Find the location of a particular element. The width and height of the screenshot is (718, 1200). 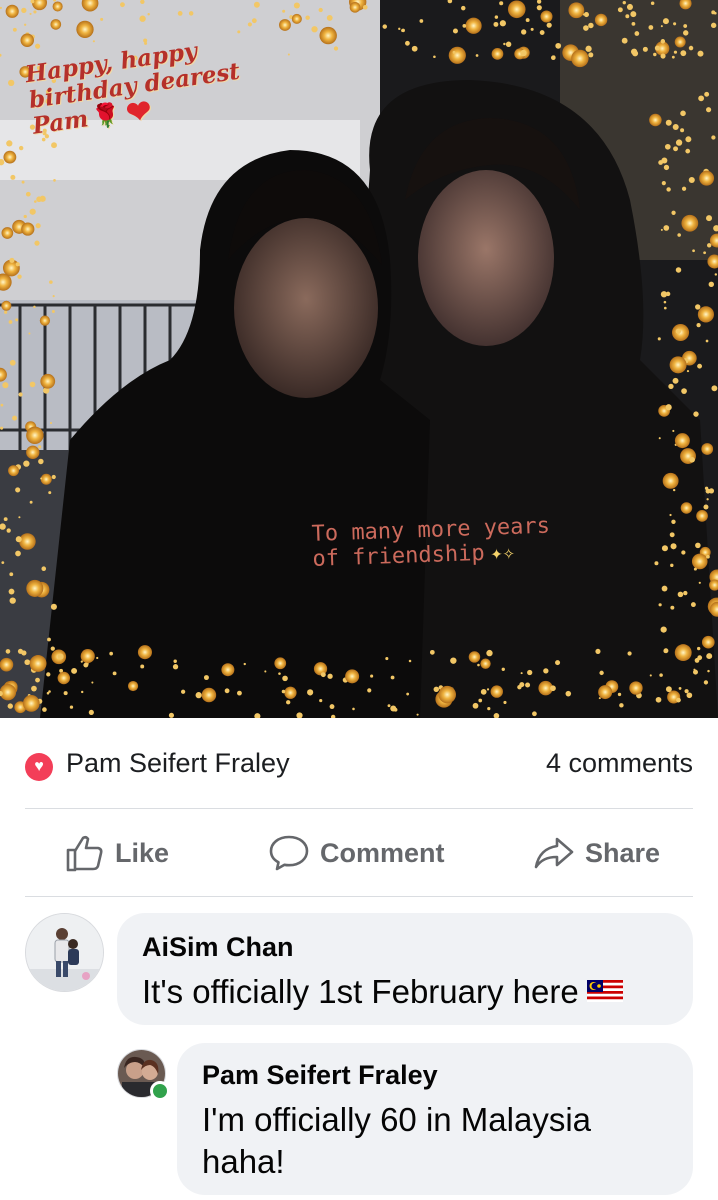

comments-count-link: 4 comments is located at coordinates (619, 763).